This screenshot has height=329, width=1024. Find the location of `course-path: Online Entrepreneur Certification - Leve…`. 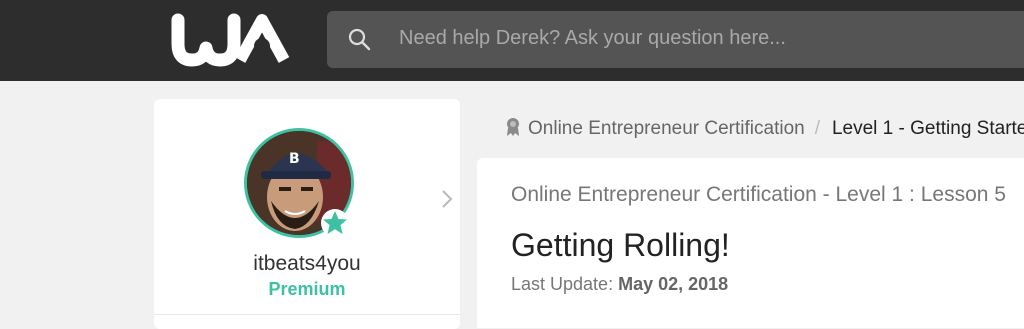

course-path: Online Entrepreneur Certification - Leve… is located at coordinates (758, 194).